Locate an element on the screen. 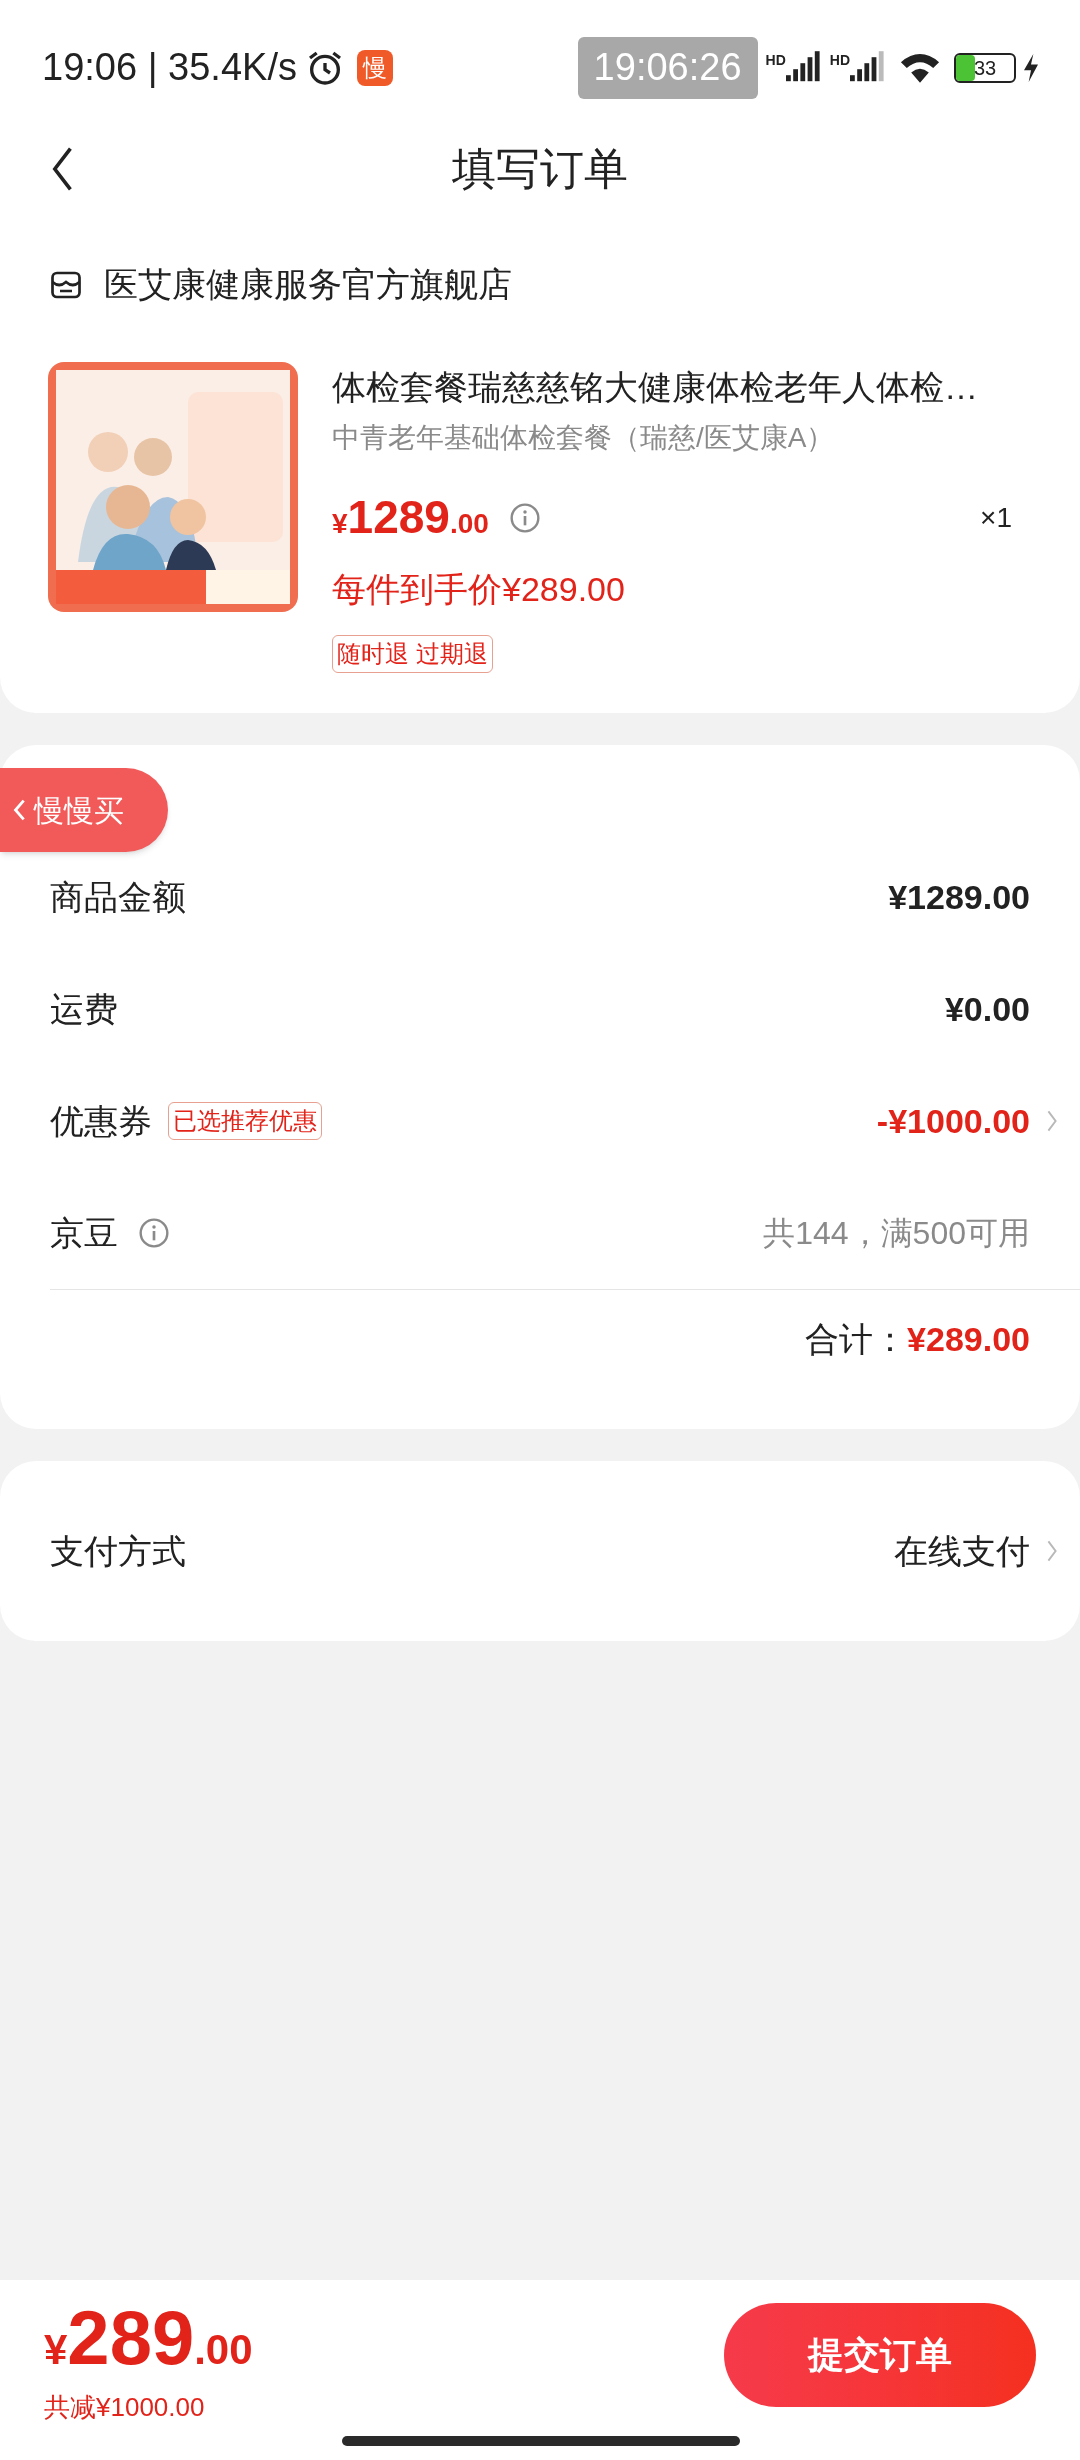  product-price: ¥1289.00 is located at coordinates (410, 517).